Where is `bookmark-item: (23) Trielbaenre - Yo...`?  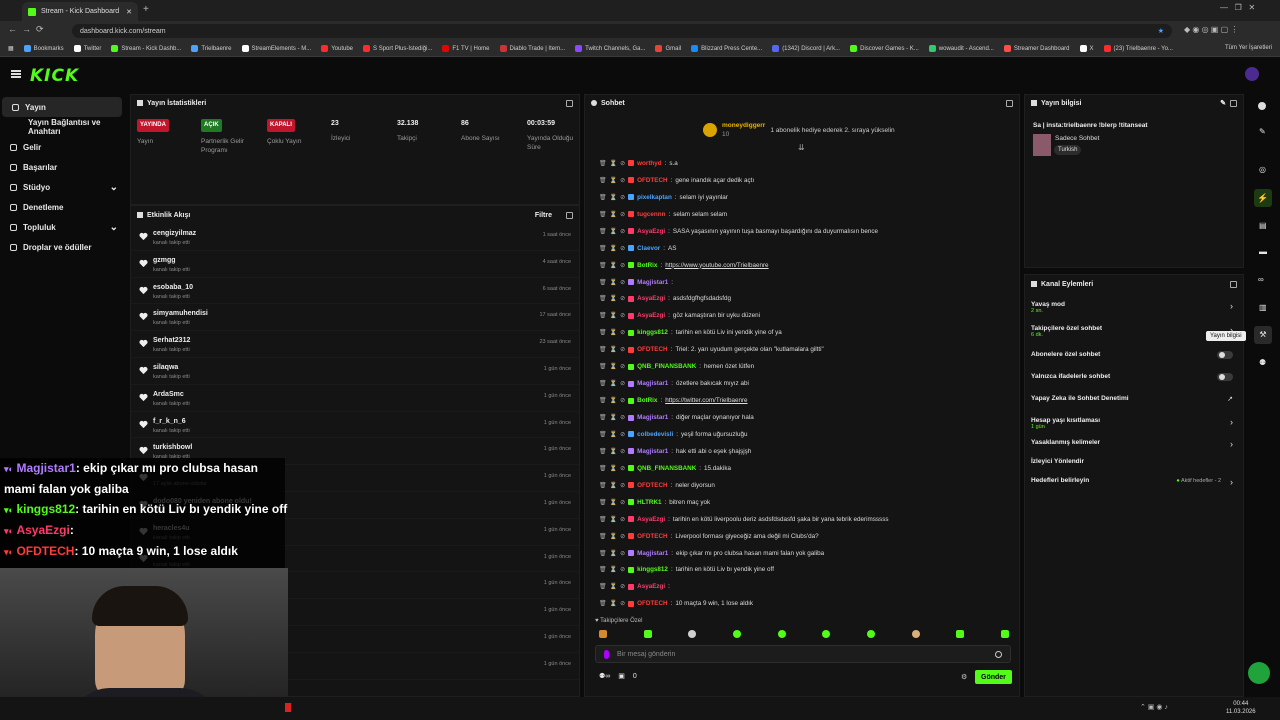
bookmark-item: (23) Trielbaenre - Yo... is located at coordinates (1138, 48).